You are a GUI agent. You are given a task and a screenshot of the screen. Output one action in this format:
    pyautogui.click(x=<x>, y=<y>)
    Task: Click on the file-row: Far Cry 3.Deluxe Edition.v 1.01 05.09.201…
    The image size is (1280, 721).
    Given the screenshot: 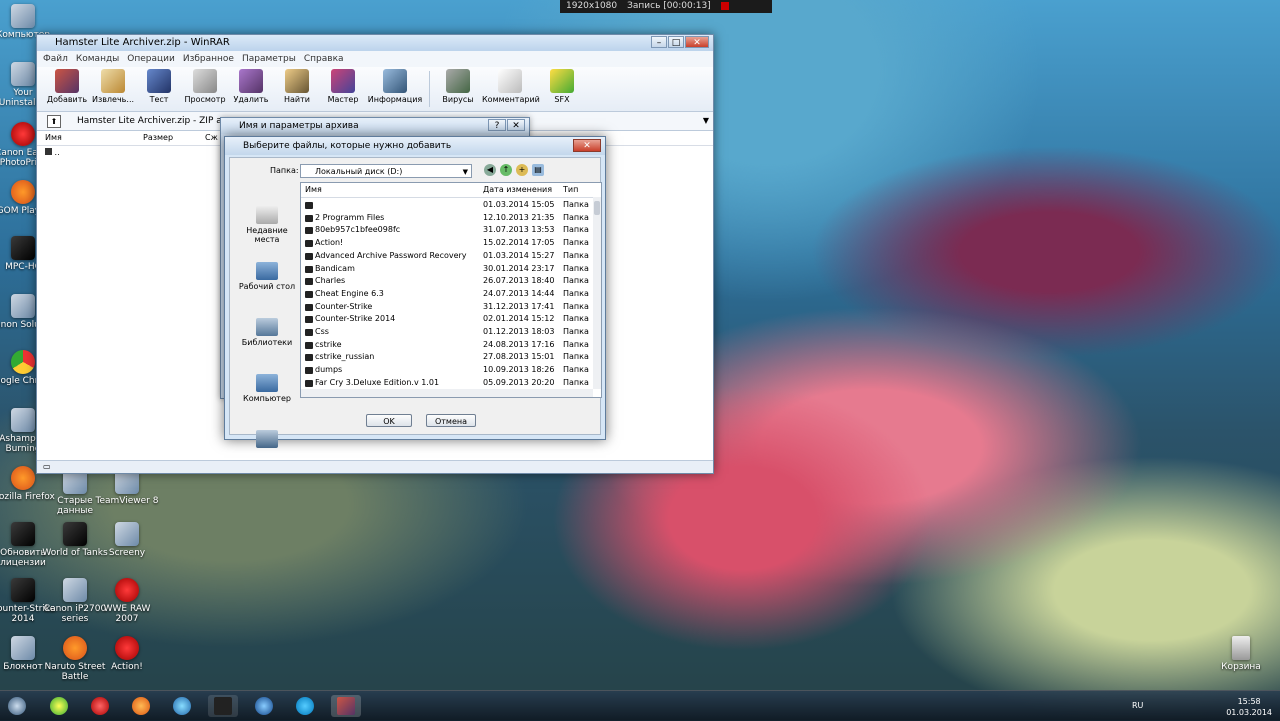 What is the action you would take?
    pyautogui.click(x=451, y=383)
    